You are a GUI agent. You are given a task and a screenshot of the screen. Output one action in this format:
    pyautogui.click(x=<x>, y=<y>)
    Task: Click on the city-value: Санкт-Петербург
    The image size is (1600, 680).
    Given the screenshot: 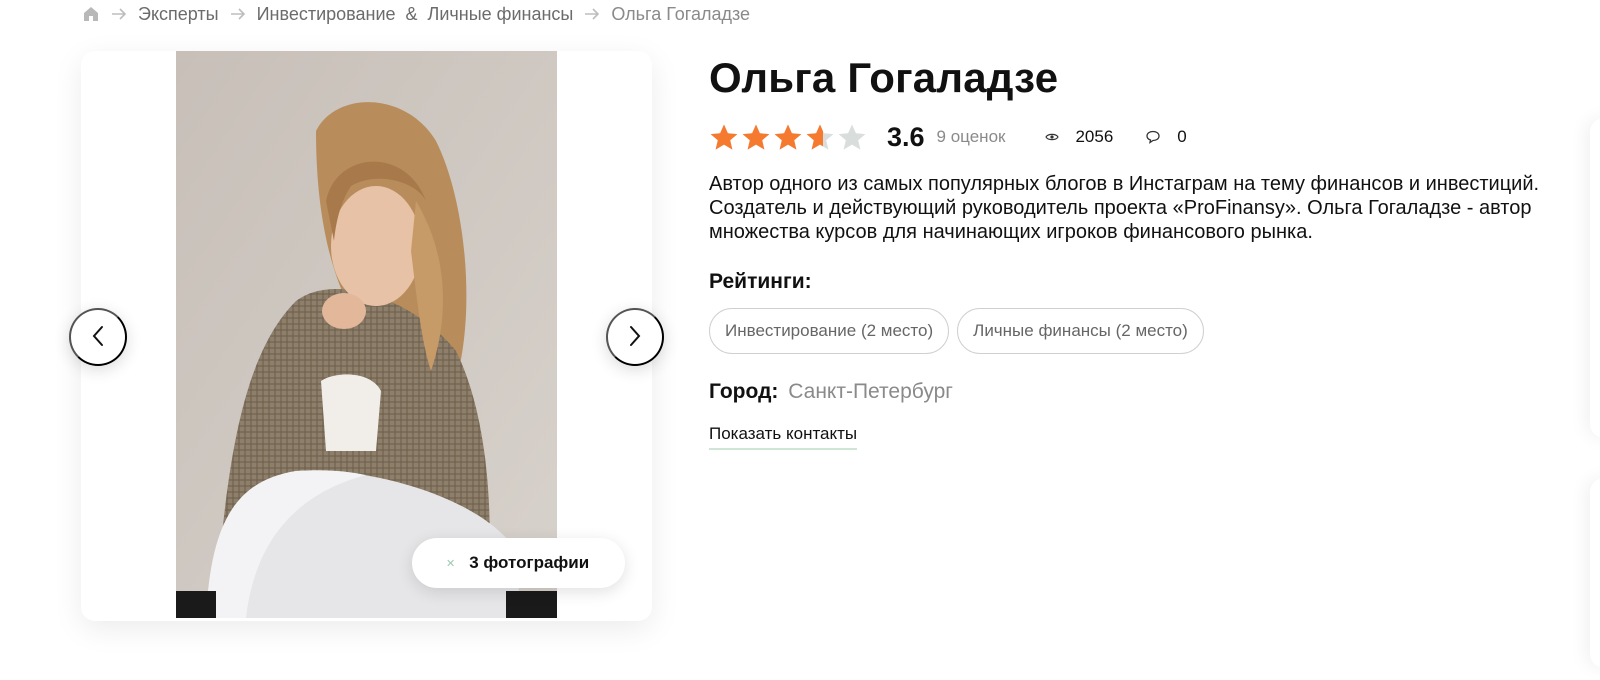 What is the action you would take?
    pyautogui.click(x=870, y=391)
    